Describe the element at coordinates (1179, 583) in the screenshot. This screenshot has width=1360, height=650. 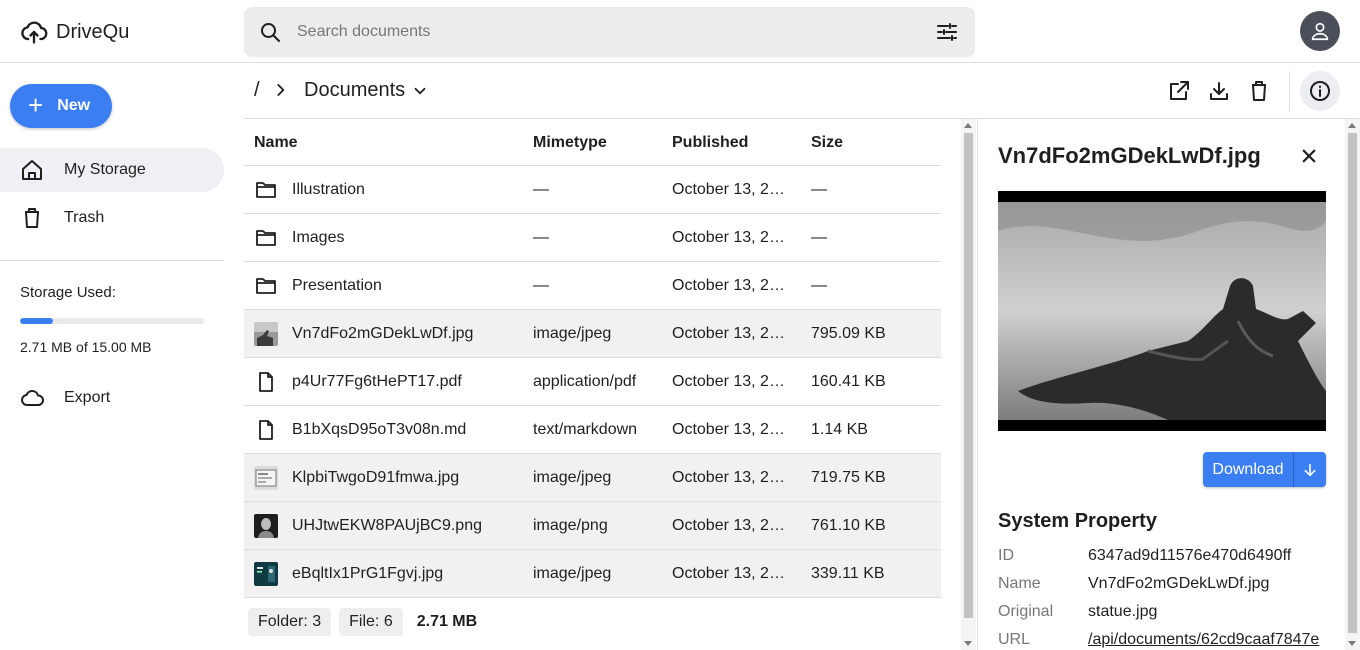
I see `property-value: Vn7dFo2mGDekLwDf.jpg` at that location.